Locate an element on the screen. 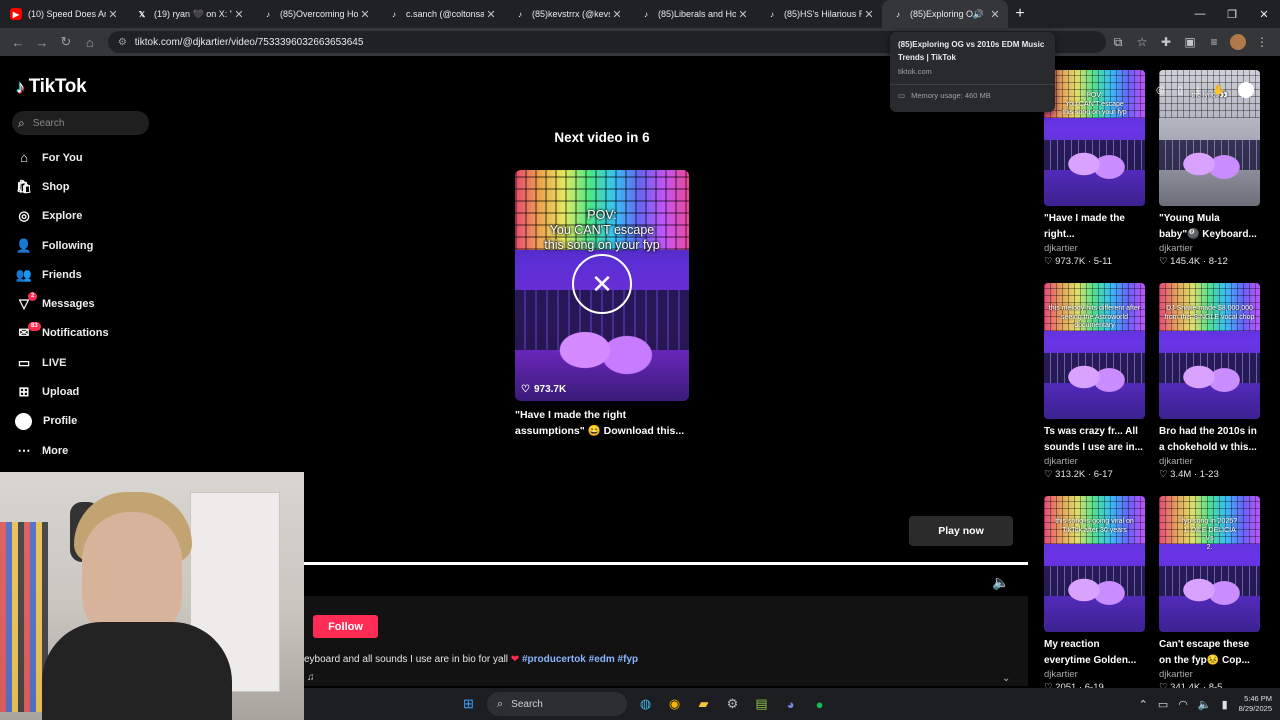 This screenshot has height=720, width=1280. volume-icon: 🔈 is located at coordinates (1000, 582).